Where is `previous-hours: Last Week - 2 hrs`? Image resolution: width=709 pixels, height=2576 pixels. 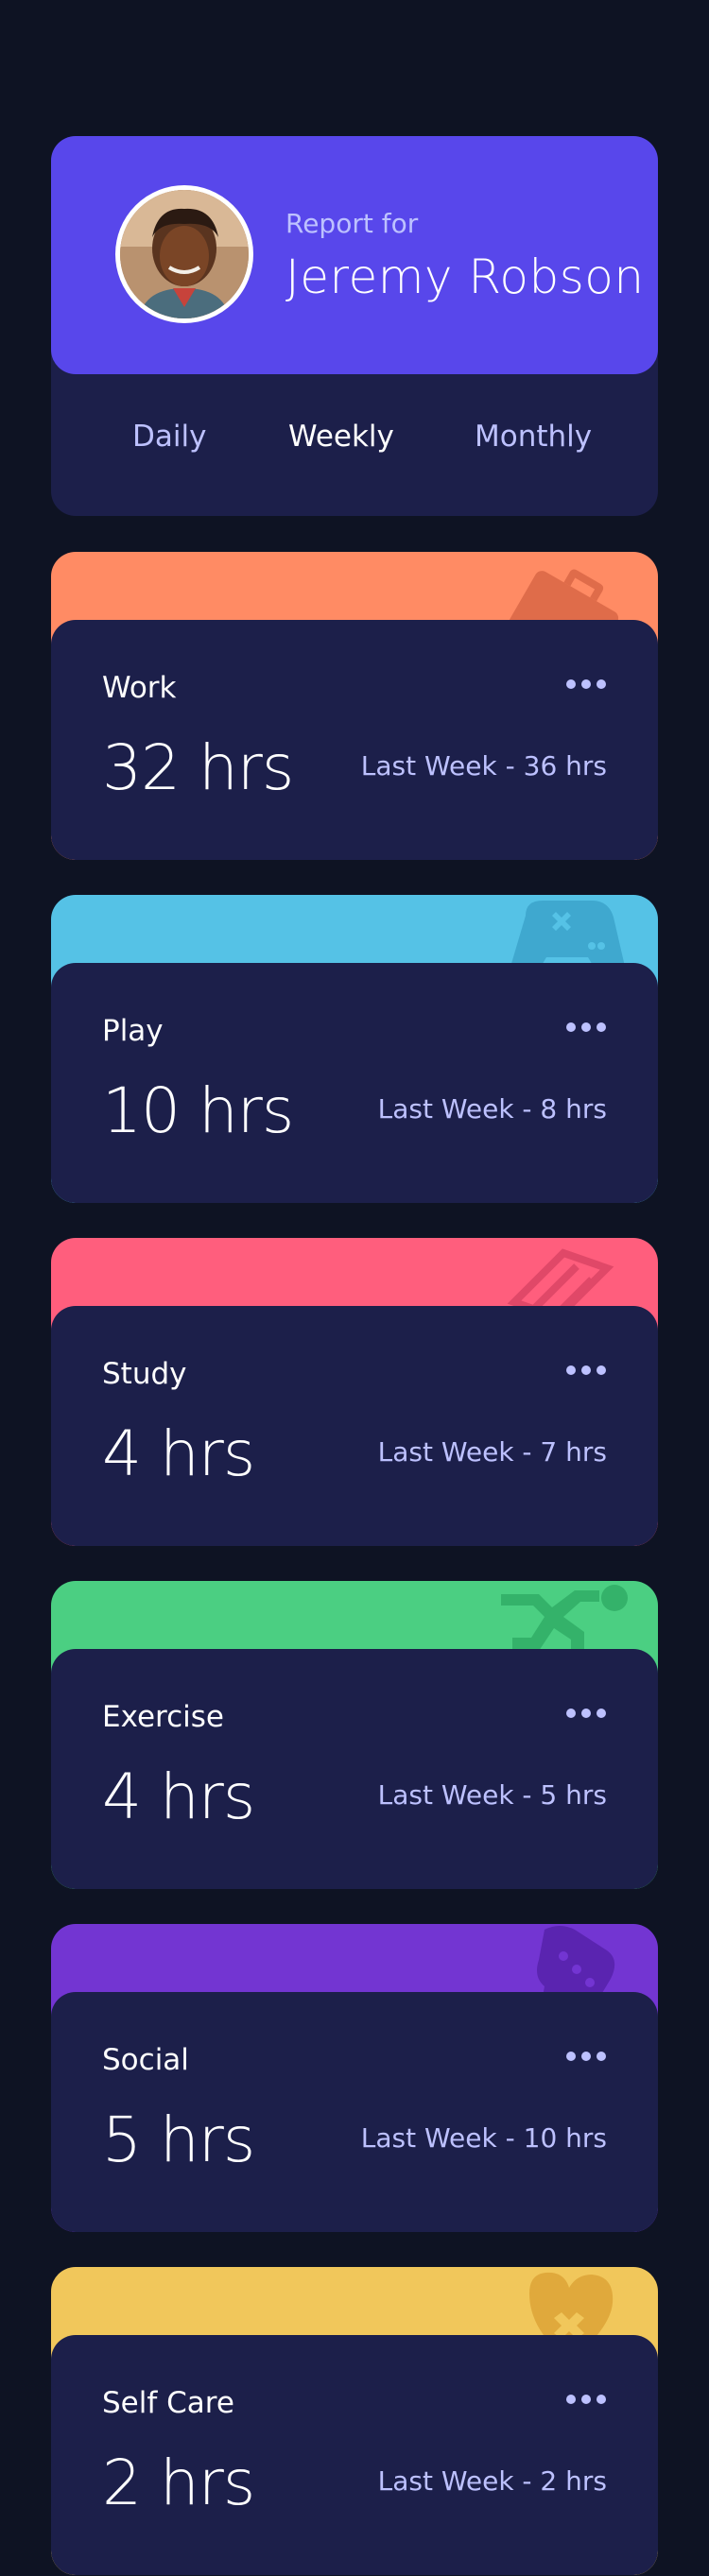
previous-hours: Last Week - 2 hrs is located at coordinates (492, 2481).